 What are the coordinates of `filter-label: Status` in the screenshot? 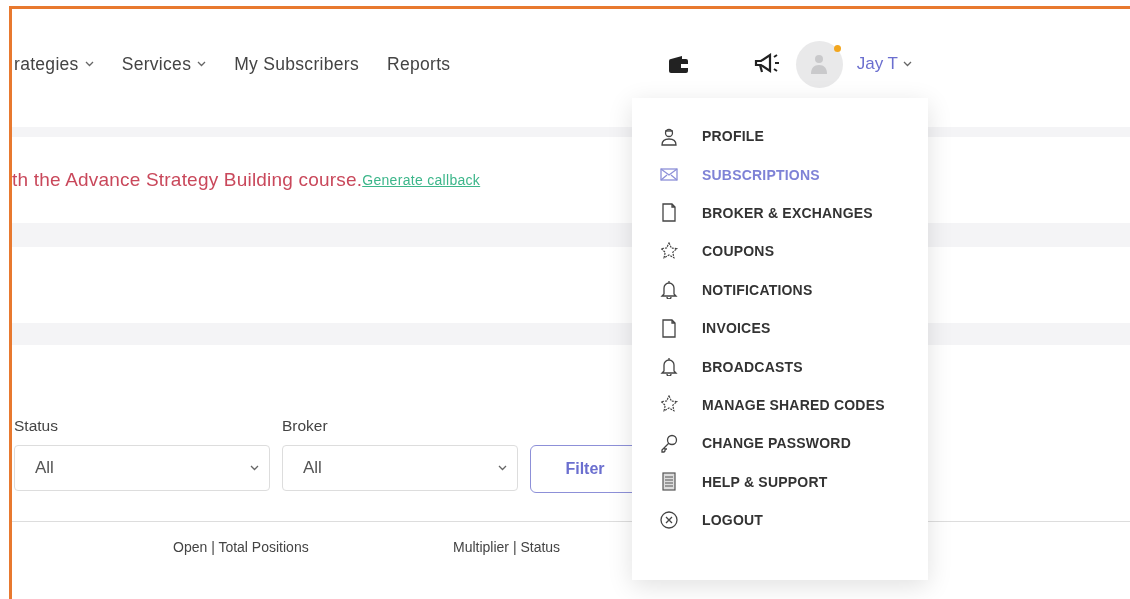 It's located at (36, 426).